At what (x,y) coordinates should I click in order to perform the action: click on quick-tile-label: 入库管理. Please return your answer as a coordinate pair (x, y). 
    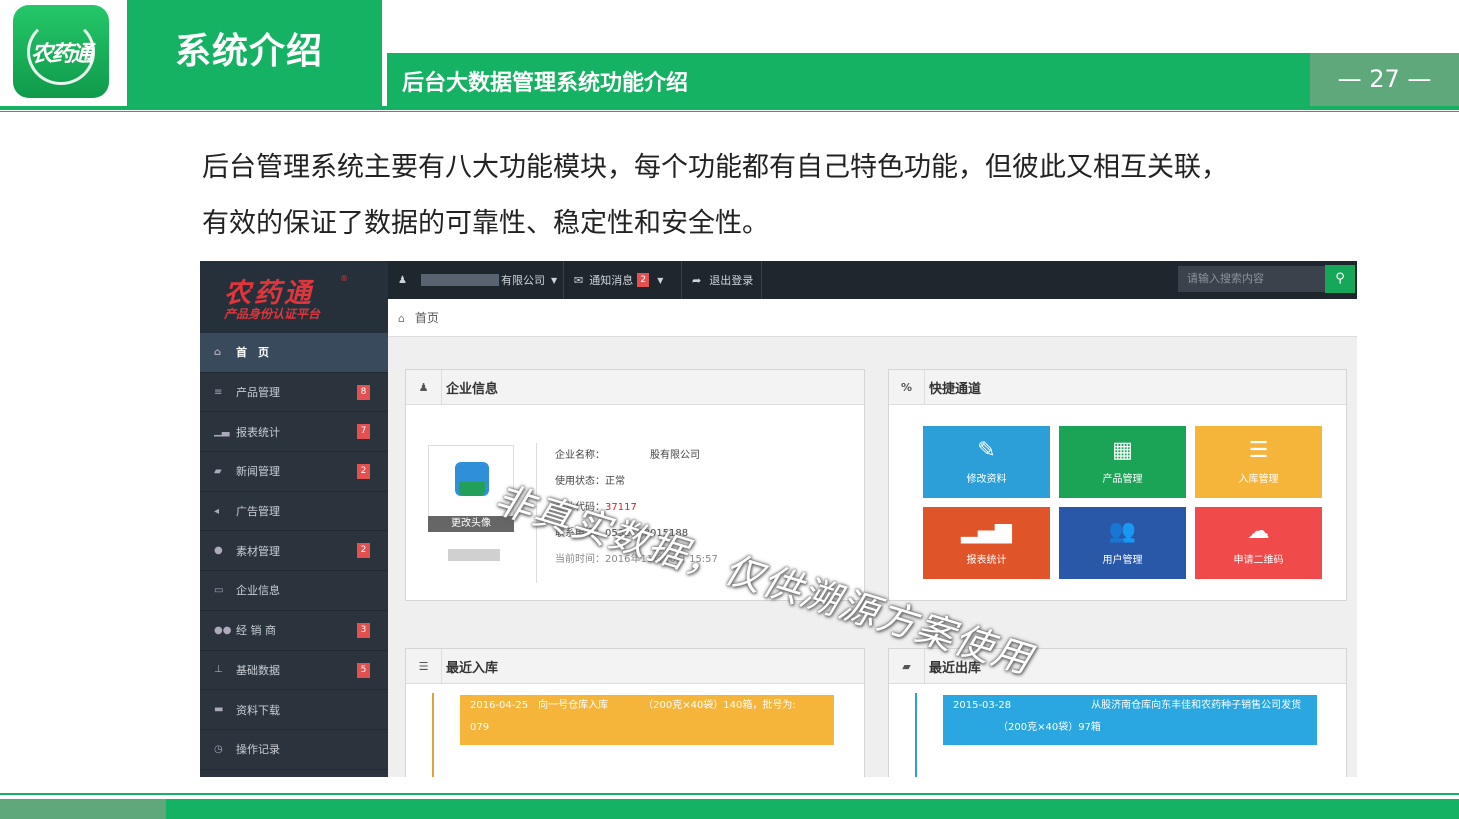
    Looking at the image, I should click on (1258, 479).